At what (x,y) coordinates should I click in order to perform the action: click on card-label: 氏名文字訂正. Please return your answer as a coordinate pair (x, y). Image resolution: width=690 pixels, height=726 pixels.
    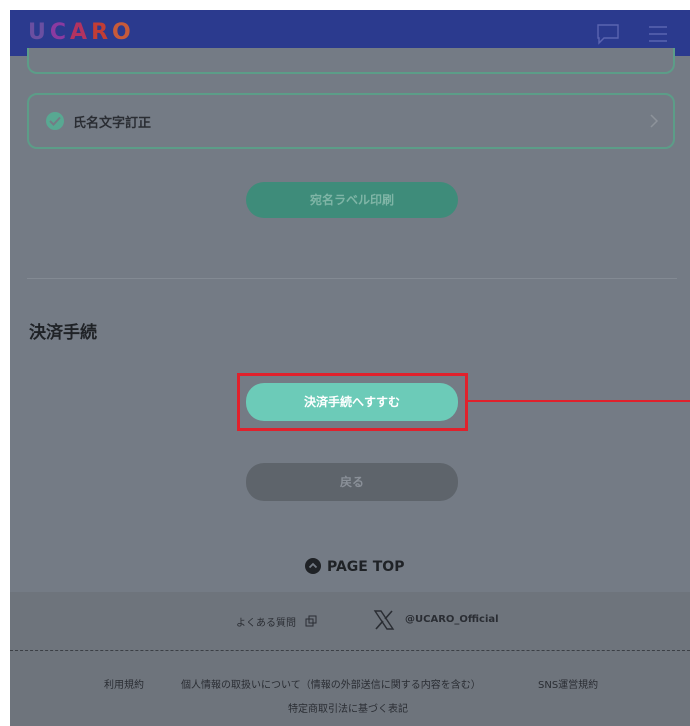
    Looking at the image, I should click on (112, 123).